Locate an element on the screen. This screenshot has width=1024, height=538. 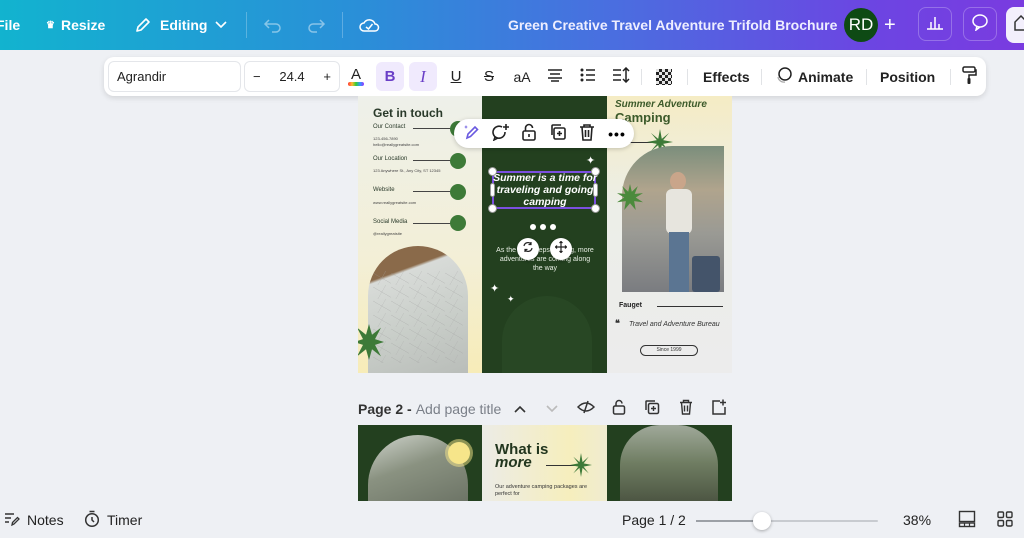
page-2-header: Page 2 - Add page title is located at coordinates (546, 409).